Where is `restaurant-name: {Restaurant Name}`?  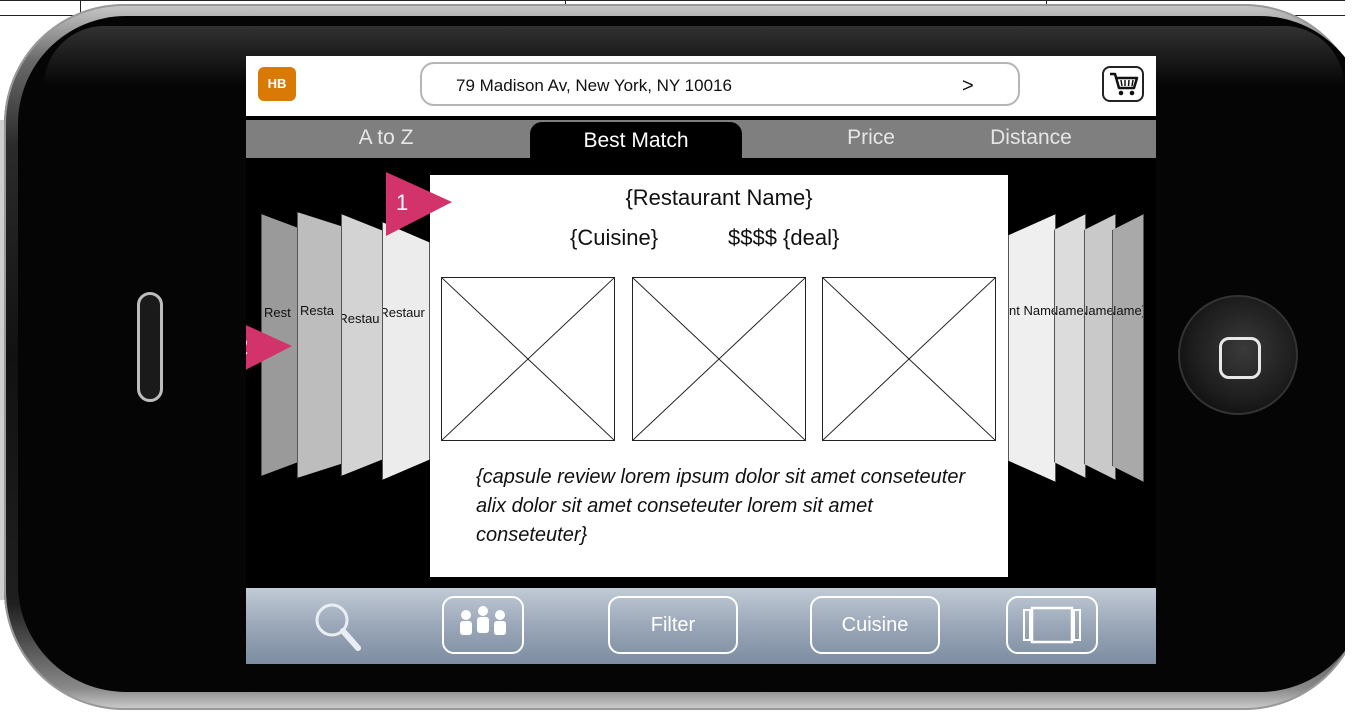 restaurant-name: {Restaurant Name} is located at coordinates (719, 197).